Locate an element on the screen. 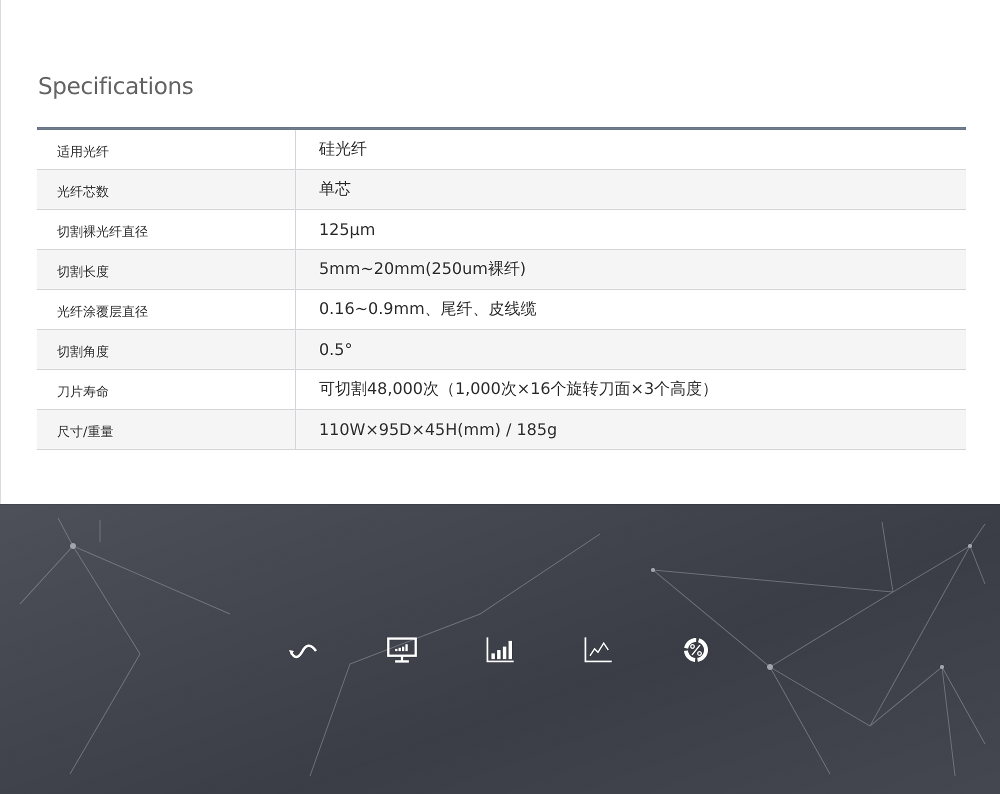  spec-label-cell: 切割角度 is located at coordinates (166, 349).